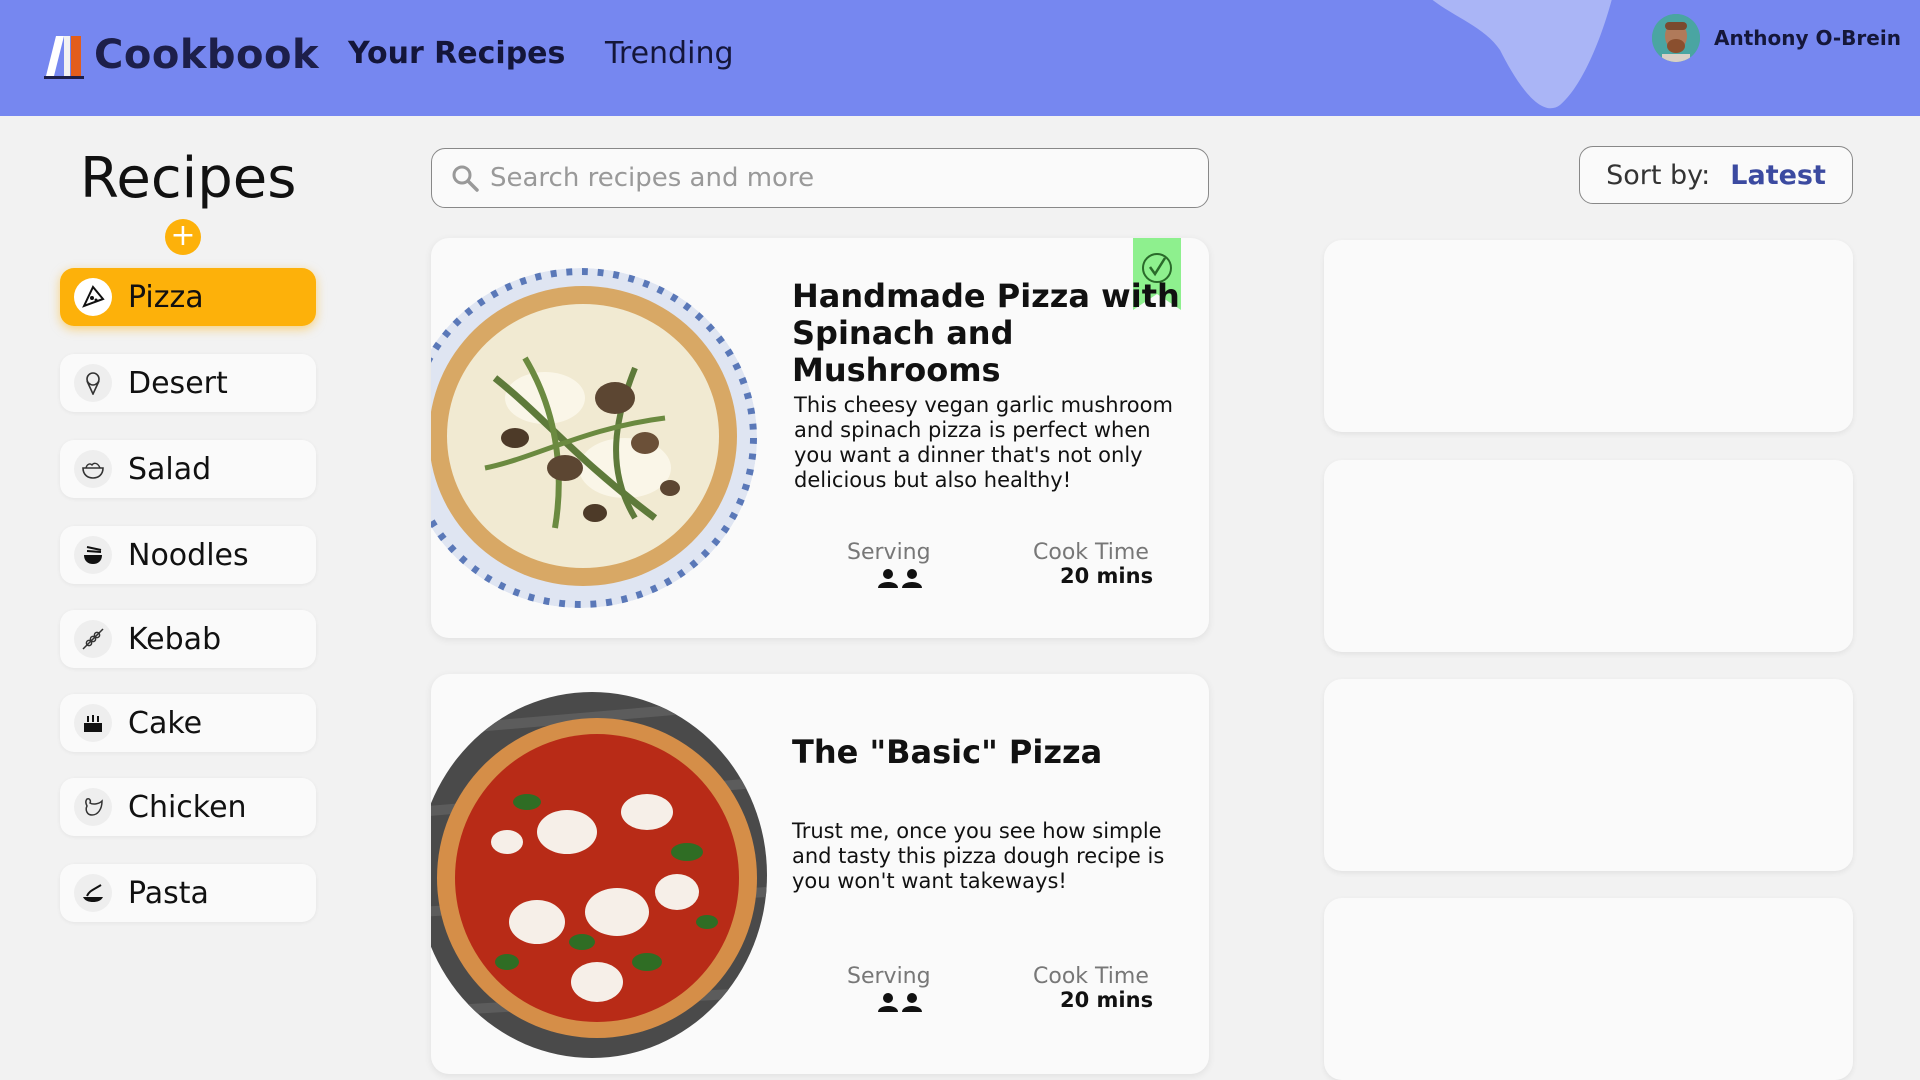 Image resolution: width=1920 pixels, height=1080 pixels. I want to click on books-logo-icon, so click(64, 57).